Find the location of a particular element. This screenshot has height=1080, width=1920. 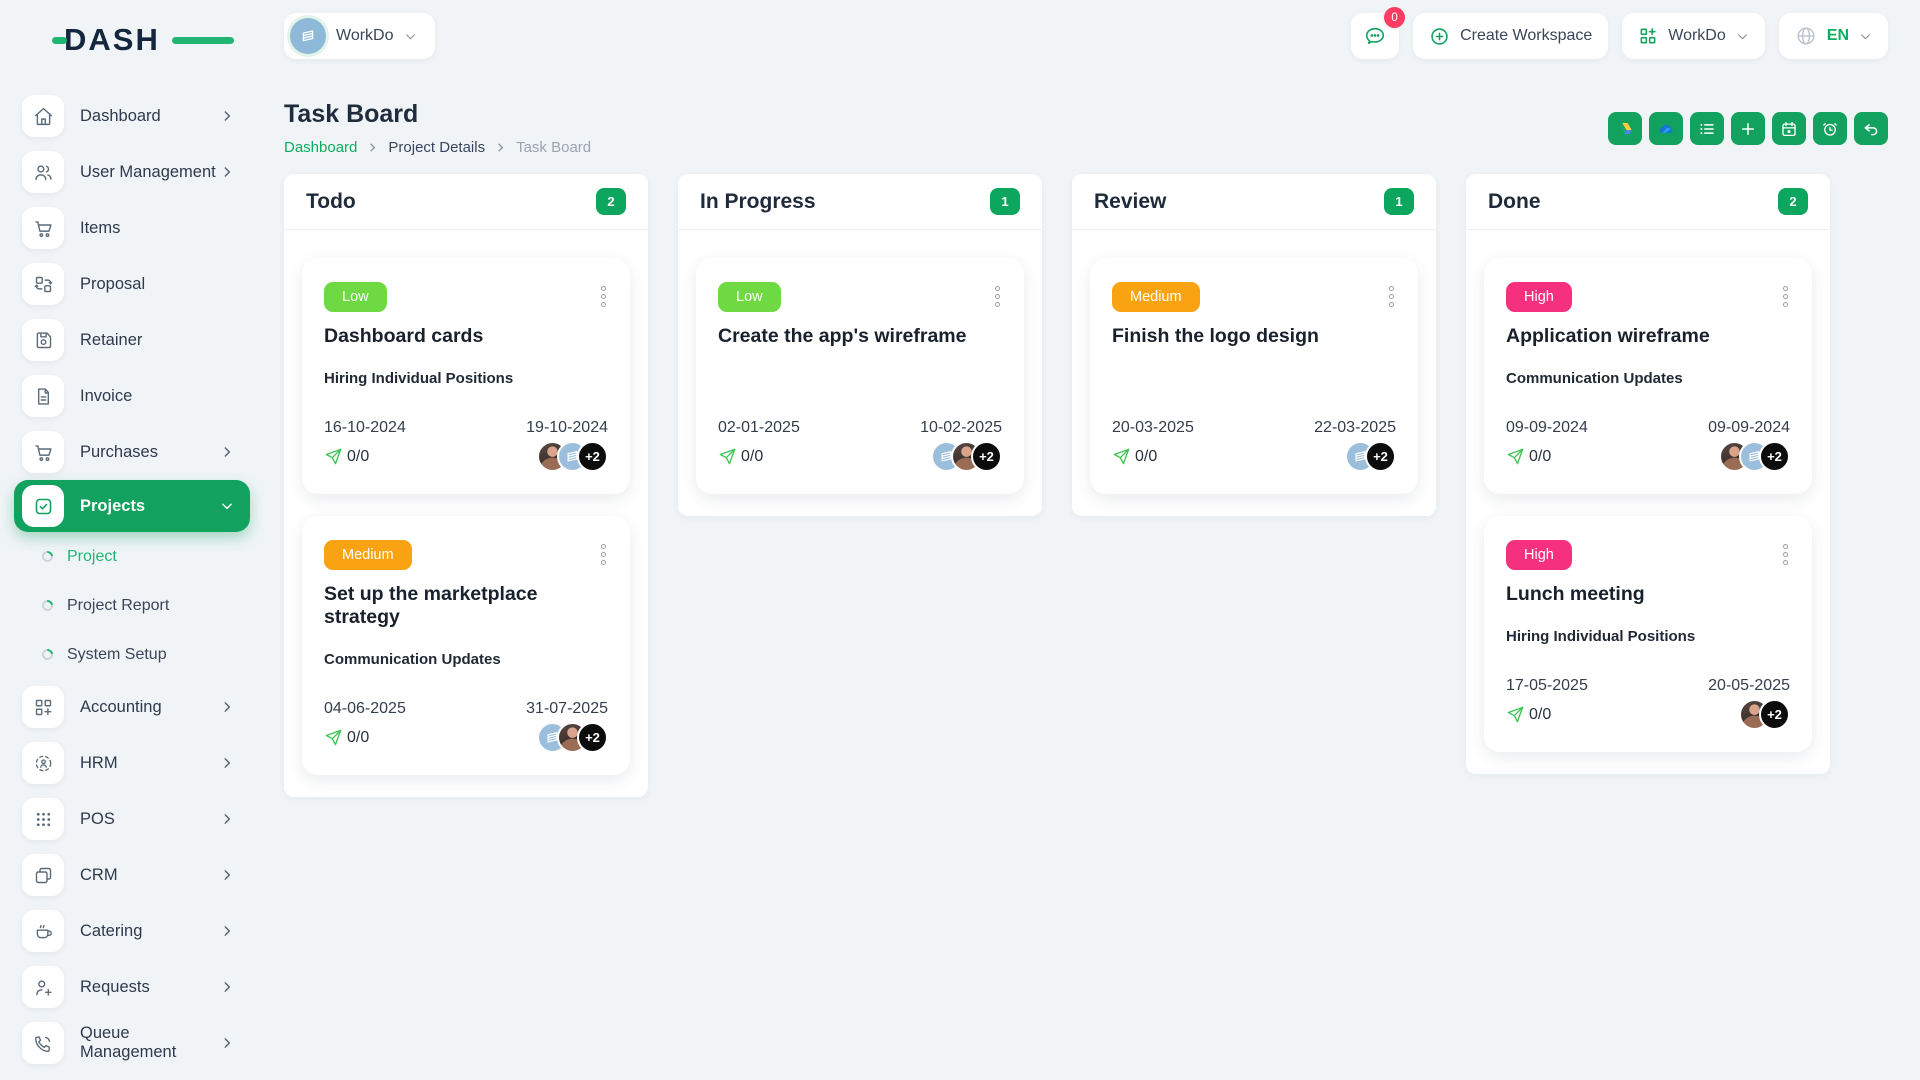

sidebar-item-pos: POS is located at coordinates (129, 819).